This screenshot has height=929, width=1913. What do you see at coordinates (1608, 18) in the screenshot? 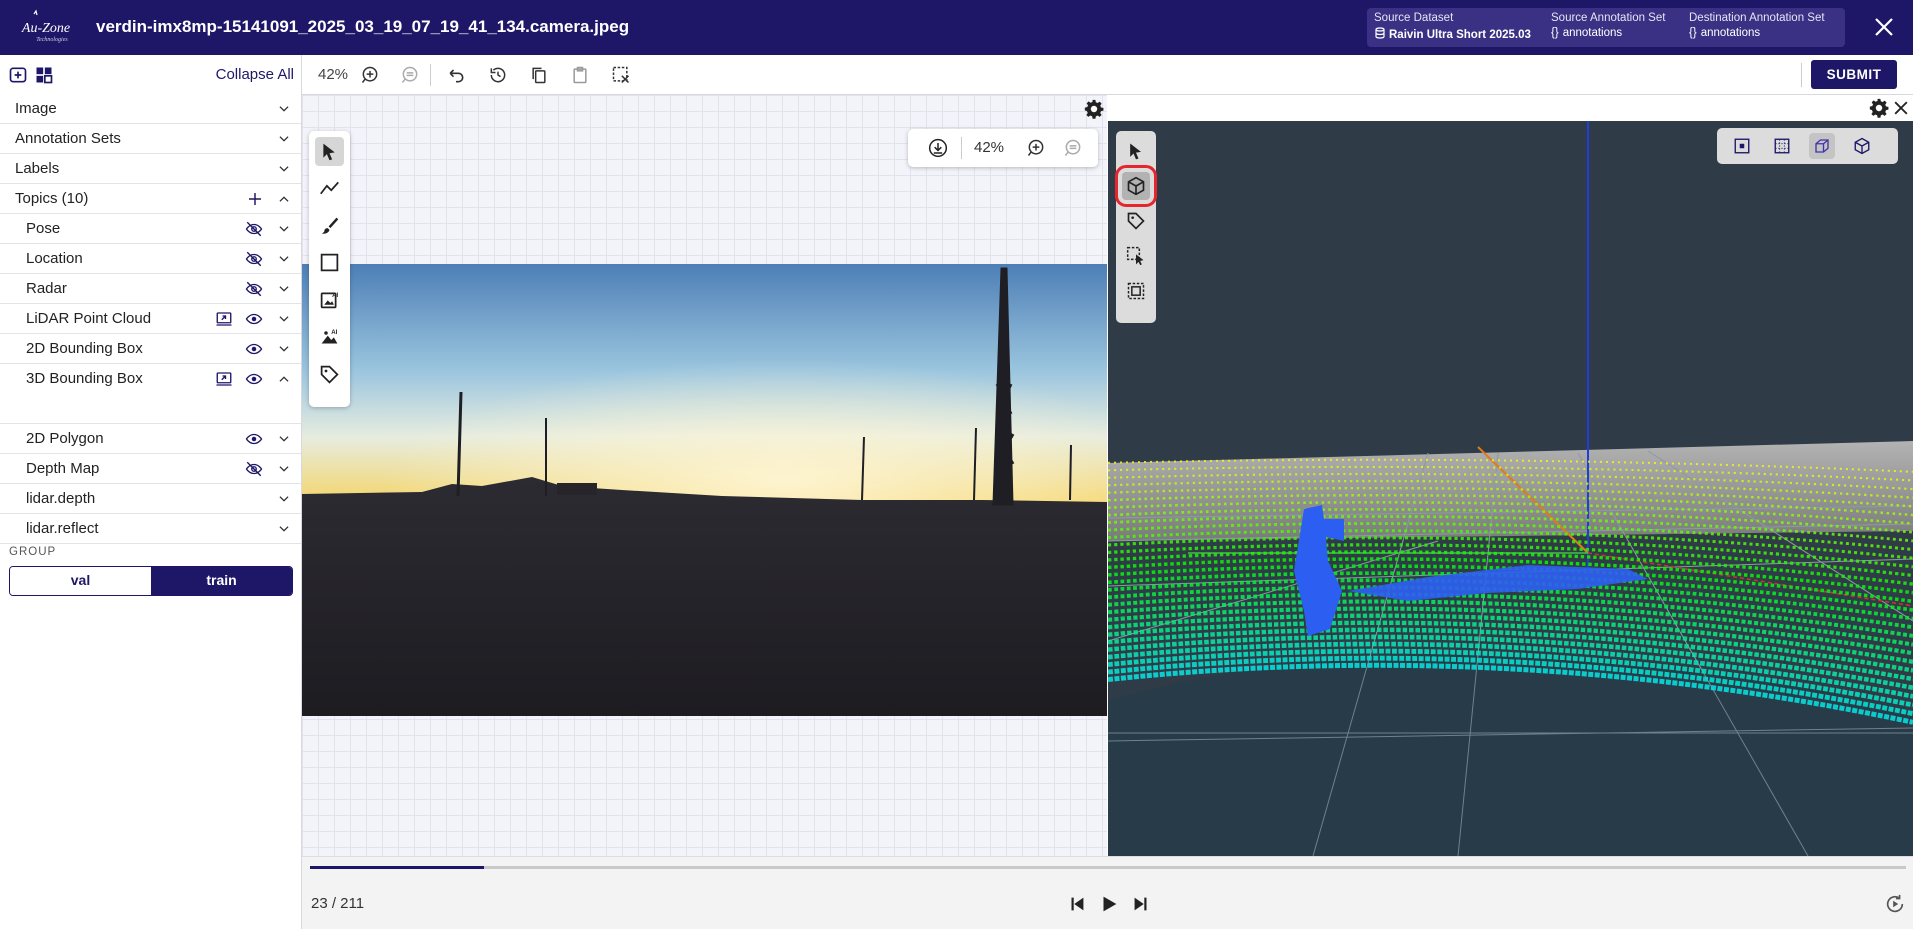
I see `source-annotation-label: Source Annotation Set` at bounding box center [1608, 18].